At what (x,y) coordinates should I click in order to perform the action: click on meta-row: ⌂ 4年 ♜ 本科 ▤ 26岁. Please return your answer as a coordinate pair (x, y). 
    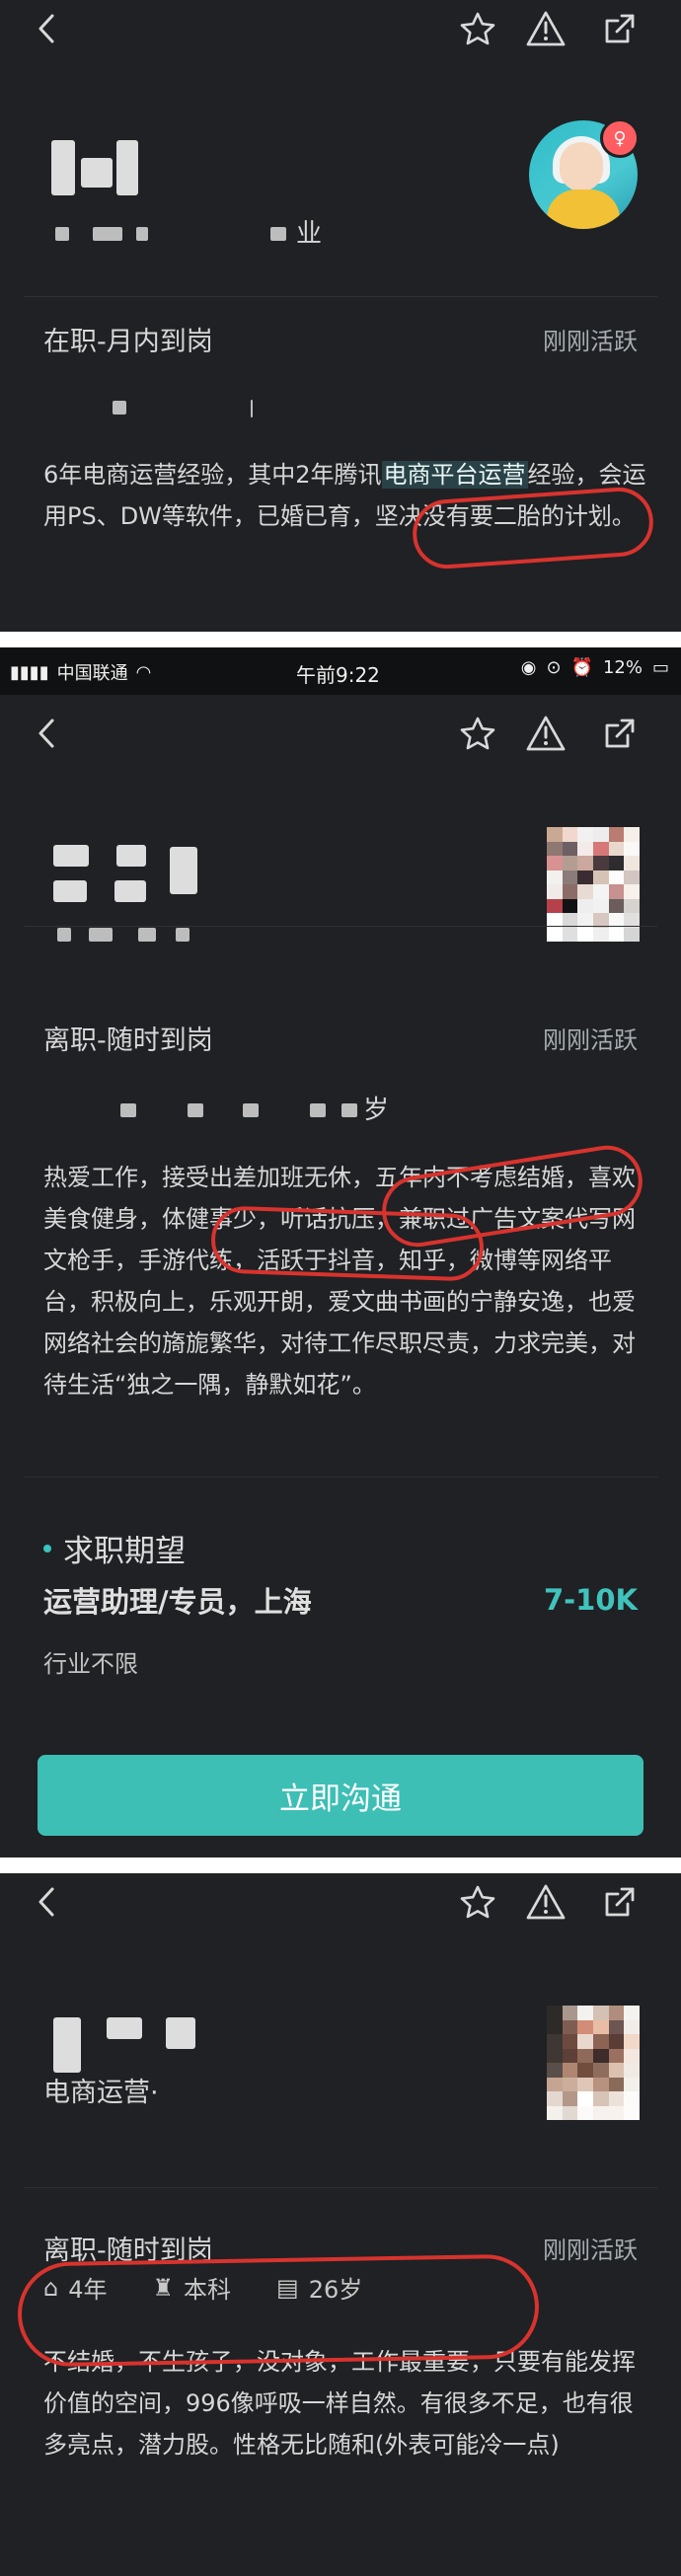
    Looking at the image, I should click on (202, 2287).